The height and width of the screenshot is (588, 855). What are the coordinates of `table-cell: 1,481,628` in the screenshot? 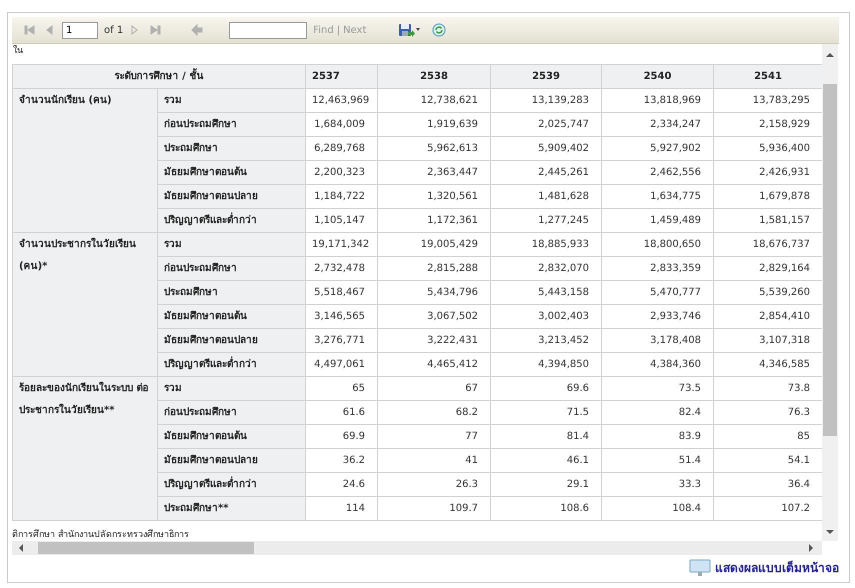 It's located at (546, 196).